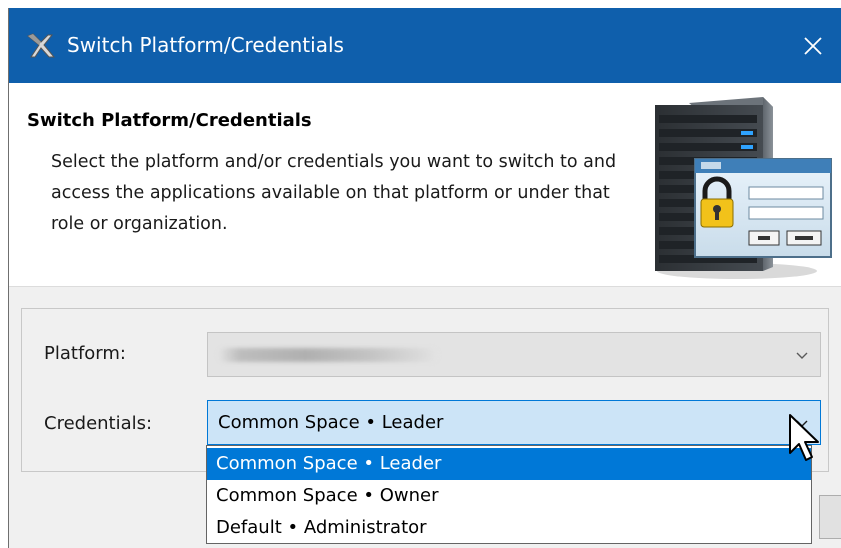 This screenshot has width=841, height=548. What do you see at coordinates (743, 188) in the screenshot?
I see `server-login-icon` at bounding box center [743, 188].